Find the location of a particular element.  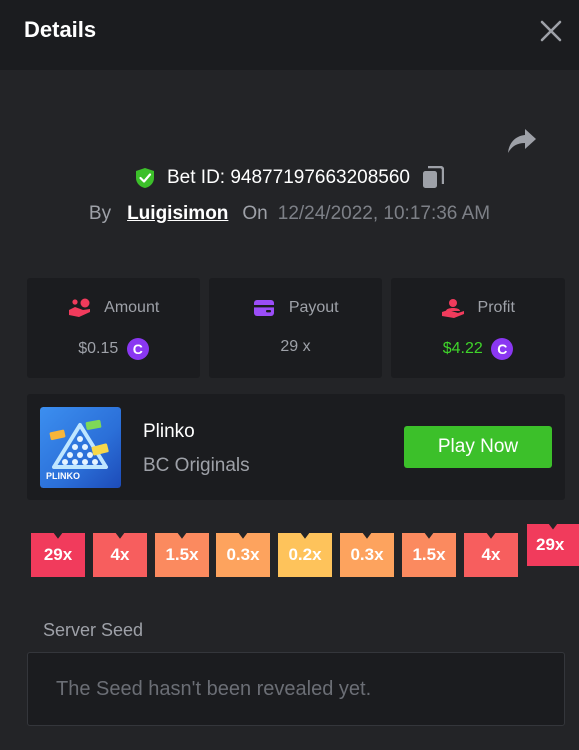

username-link: Luigisimon is located at coordinates (177, 213).